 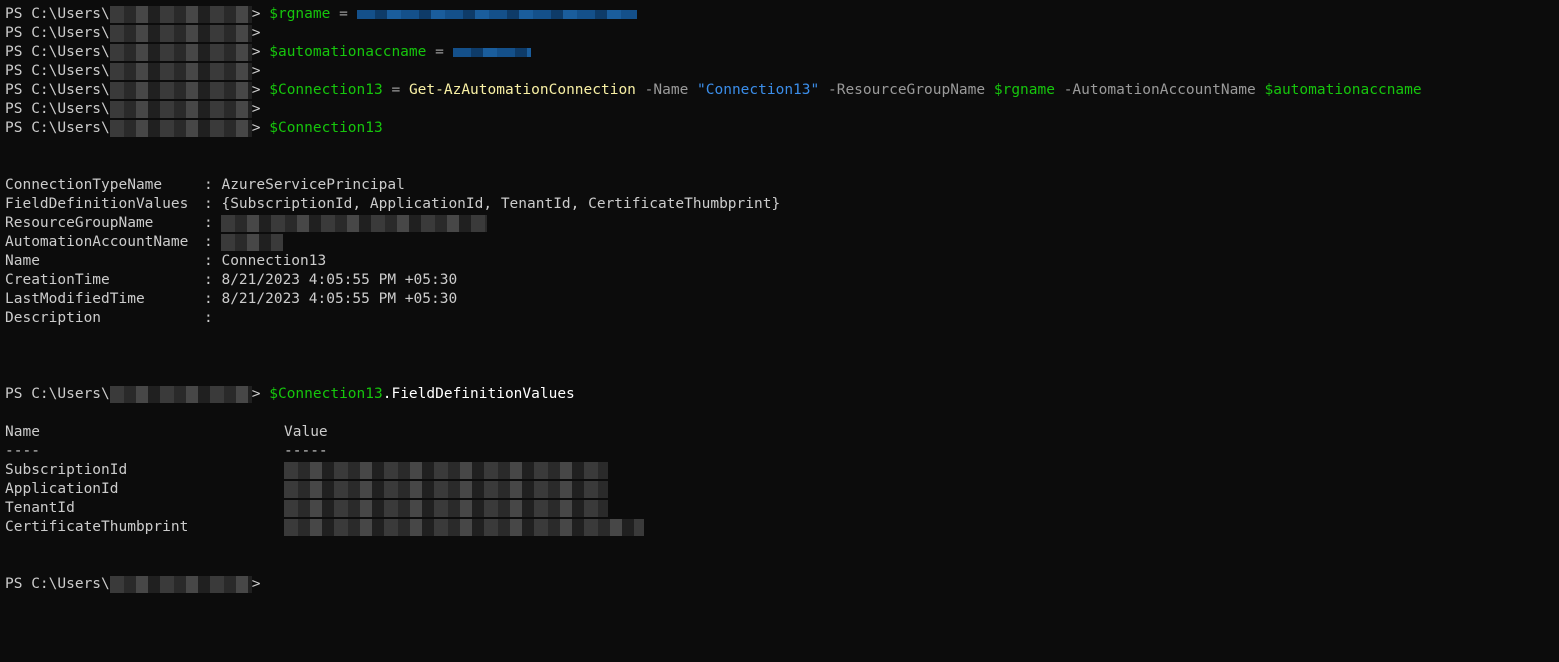 What do you see at coordinates (40, 508) in the screenshot?
I see `row-name: TenantId` at bounding box center [40, 508].